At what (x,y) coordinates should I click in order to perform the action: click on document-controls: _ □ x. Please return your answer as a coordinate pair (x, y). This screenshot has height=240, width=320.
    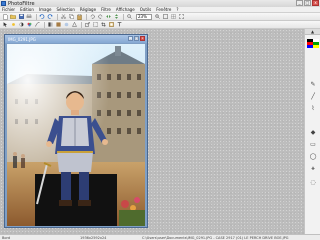
    Looking at the image, I should click on (136, 38).